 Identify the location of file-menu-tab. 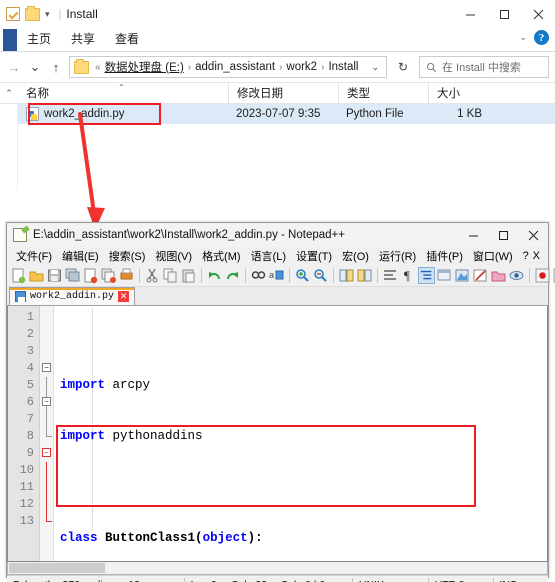
(10, 40).